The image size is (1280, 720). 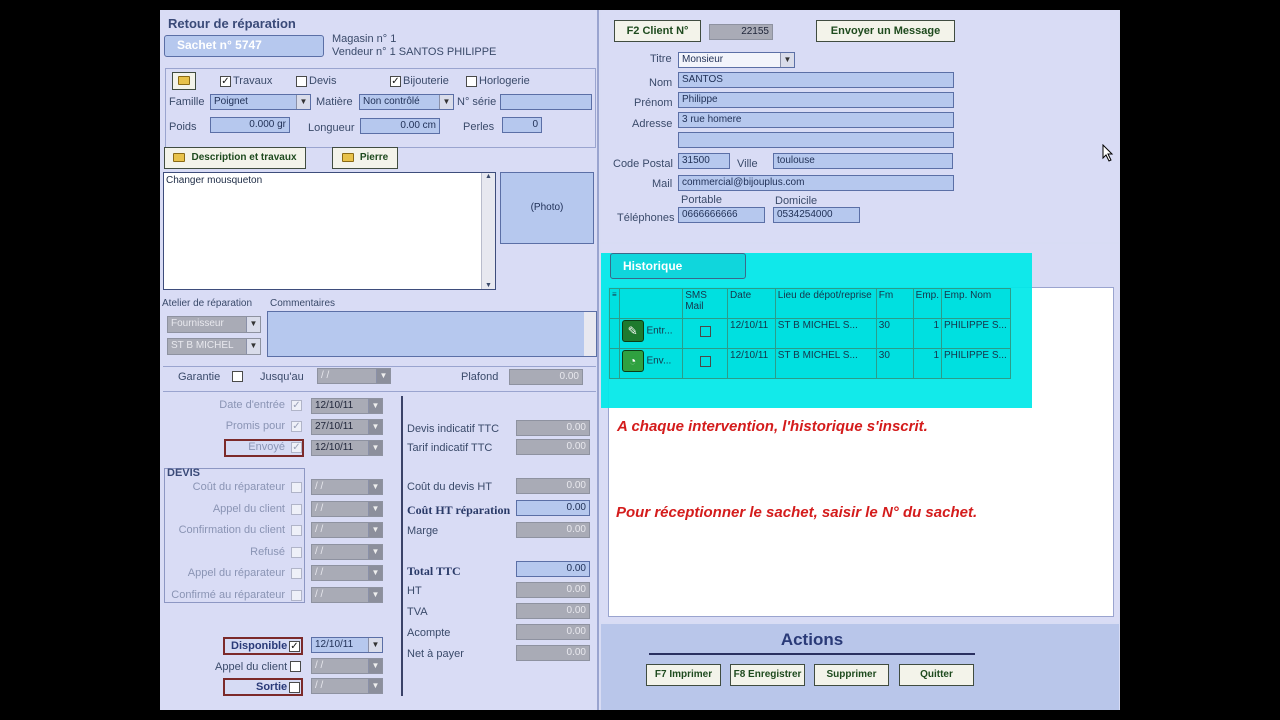 I want to click on scrollbar: ▲ ▼, so click(x=488, y=231).